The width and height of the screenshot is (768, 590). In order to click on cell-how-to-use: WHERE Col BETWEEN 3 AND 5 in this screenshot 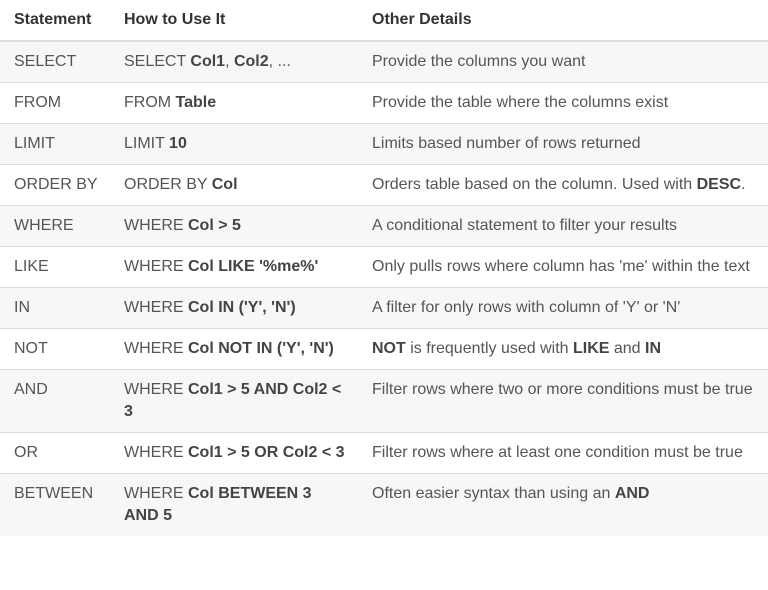, I will do `click(234, 504)`.